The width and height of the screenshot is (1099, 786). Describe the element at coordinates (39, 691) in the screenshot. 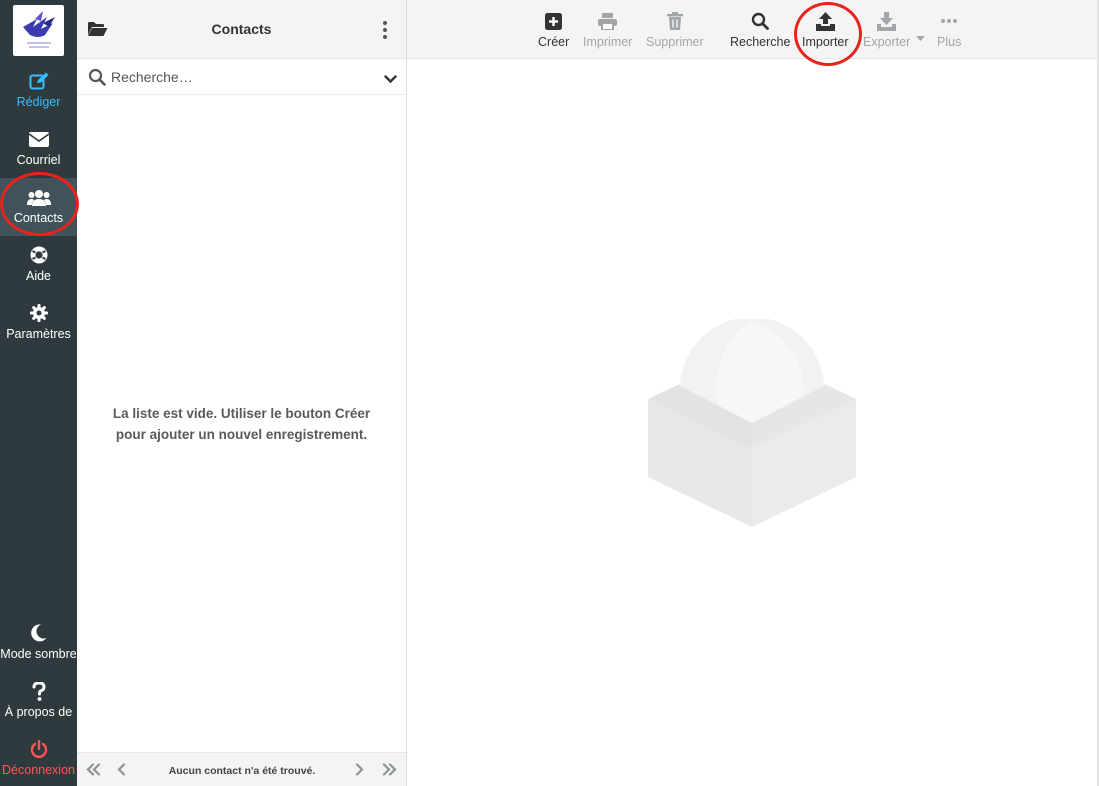

I see `question-icon` at that location.